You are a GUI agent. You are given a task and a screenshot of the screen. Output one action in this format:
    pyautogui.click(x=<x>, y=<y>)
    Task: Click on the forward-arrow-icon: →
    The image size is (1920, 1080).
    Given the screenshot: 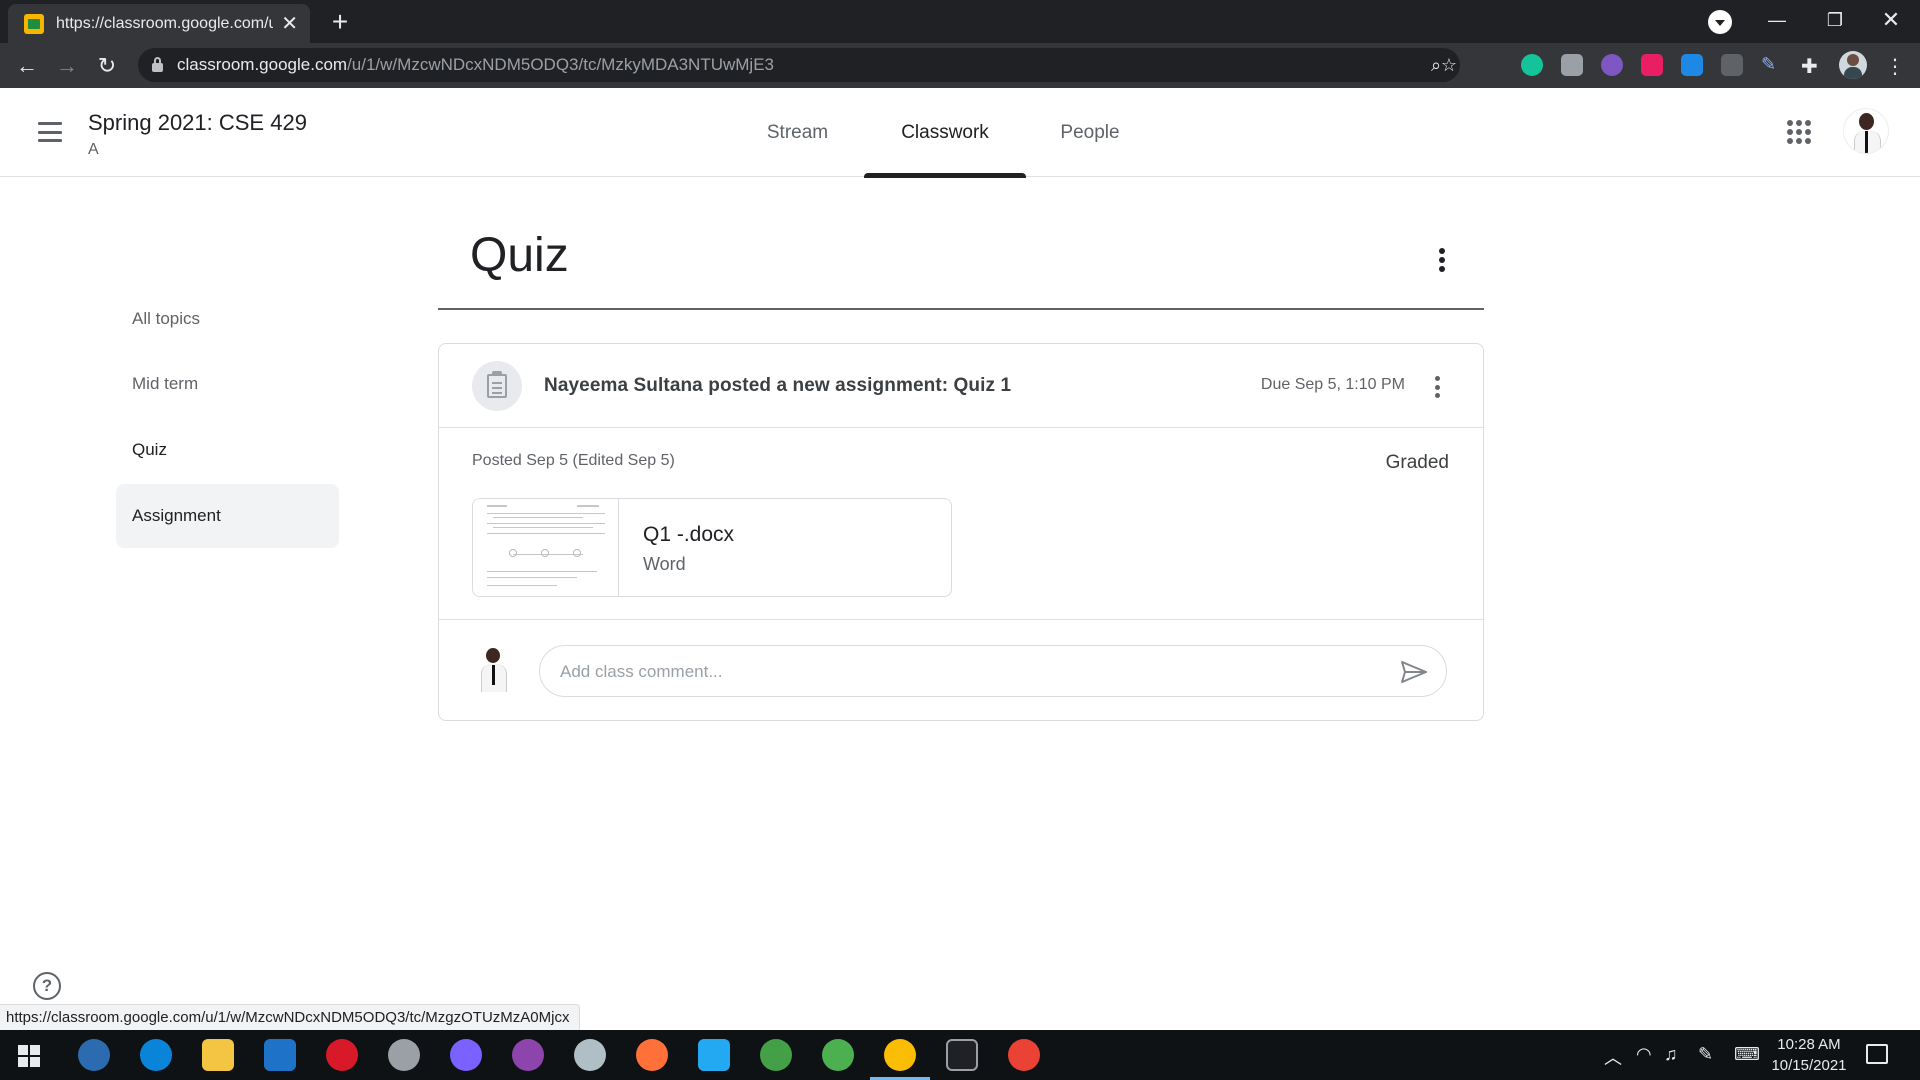 What is the action you would take?
    pyautogui.click(x=67, y=66)
    